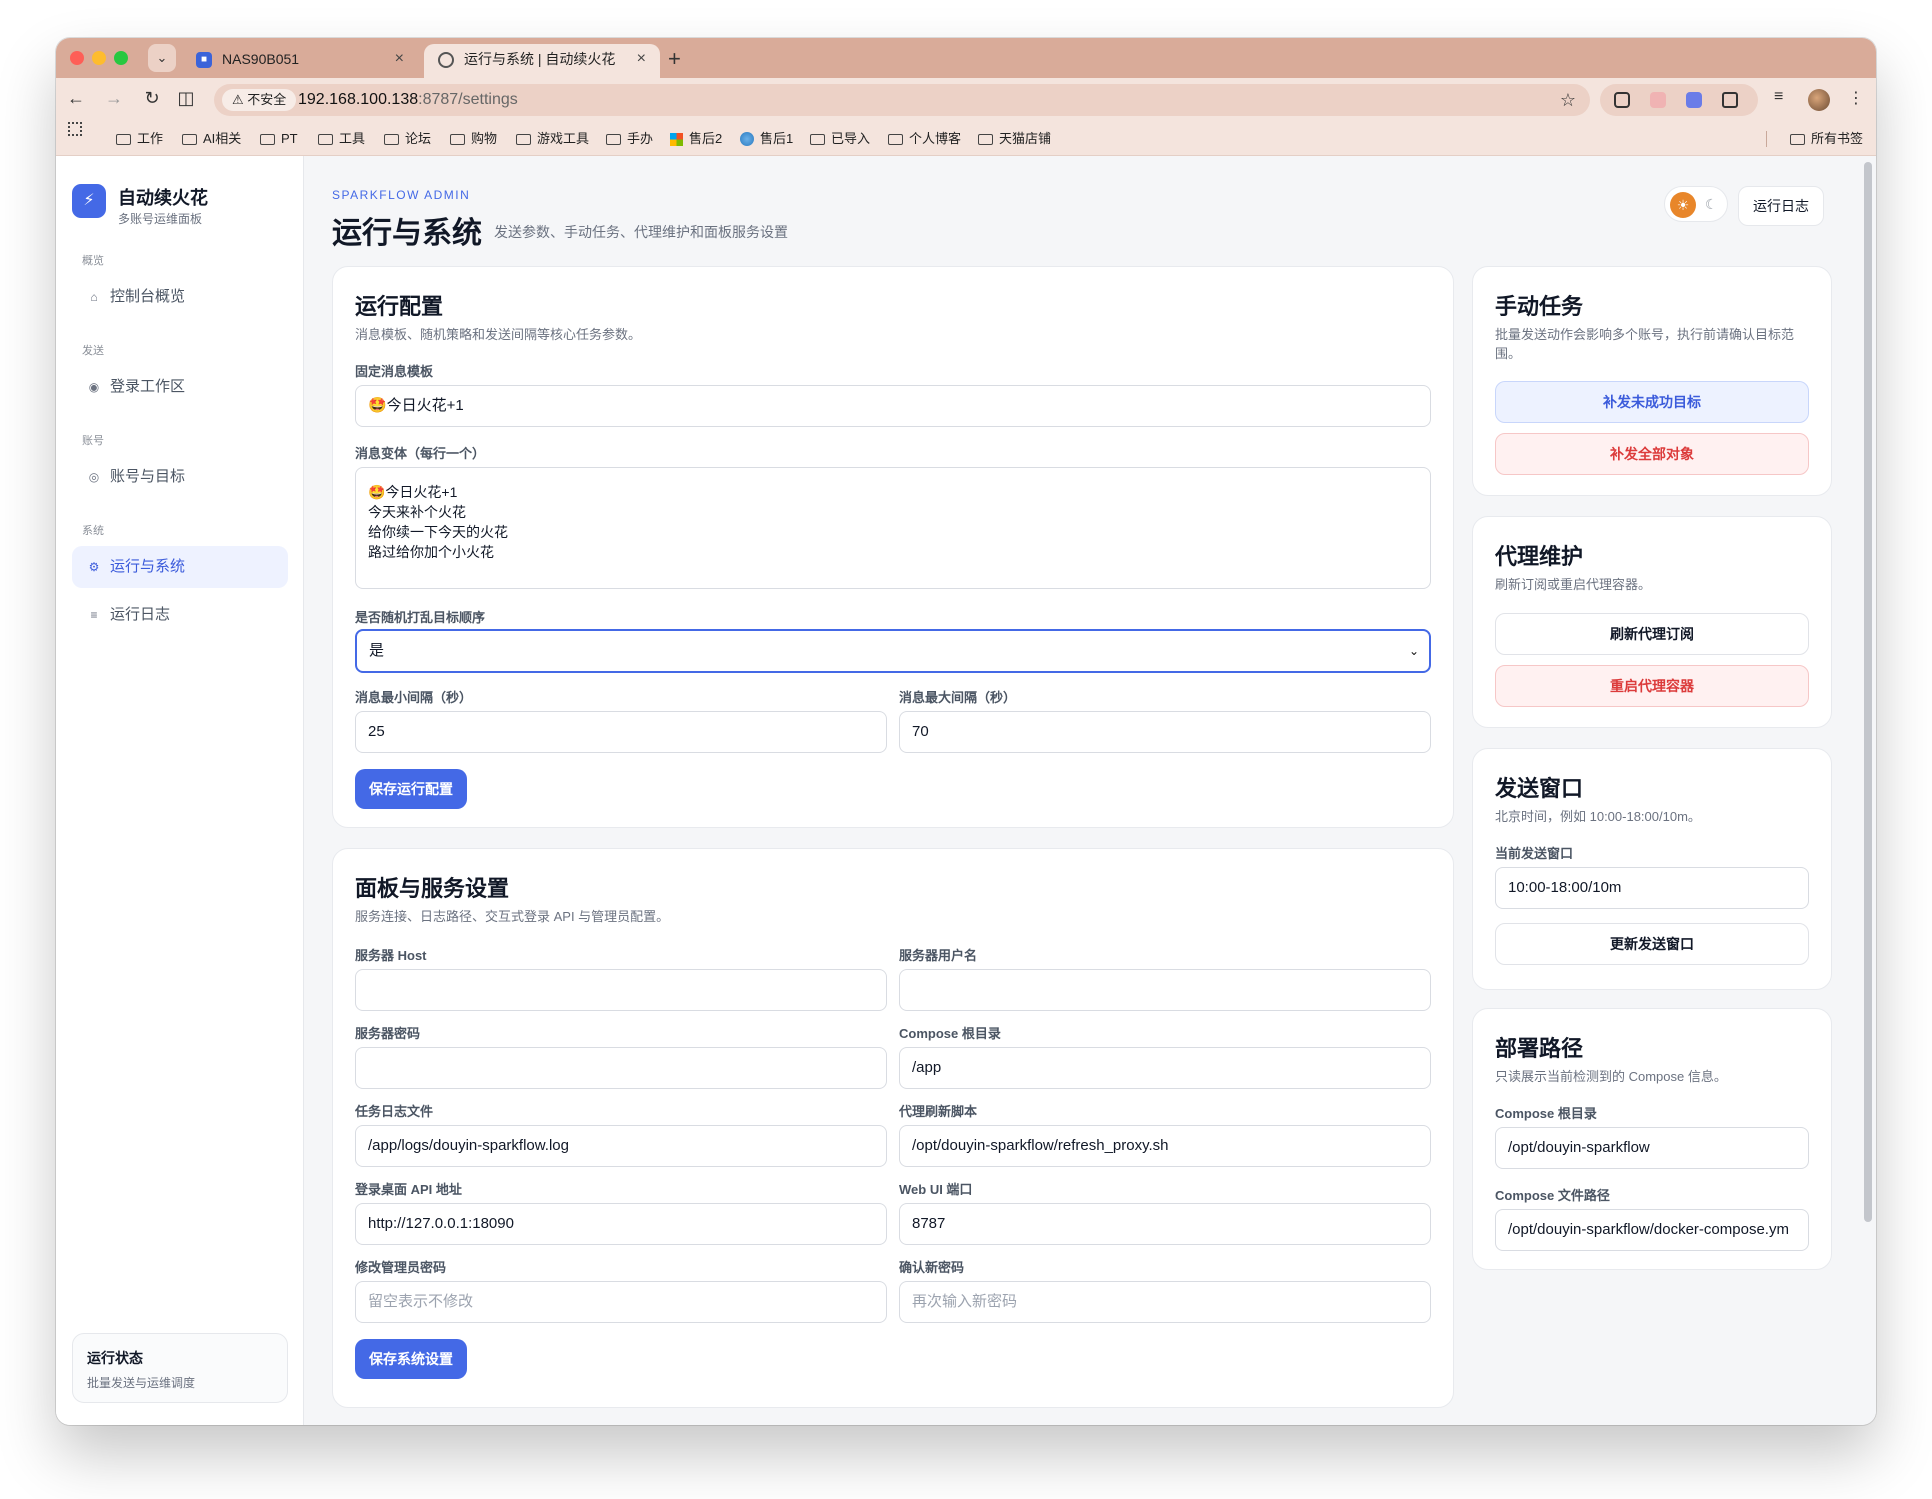 The image size is (1932, 1499). I want to click on update-send-window-button: 更新发送窗口, so click(1652, 944).